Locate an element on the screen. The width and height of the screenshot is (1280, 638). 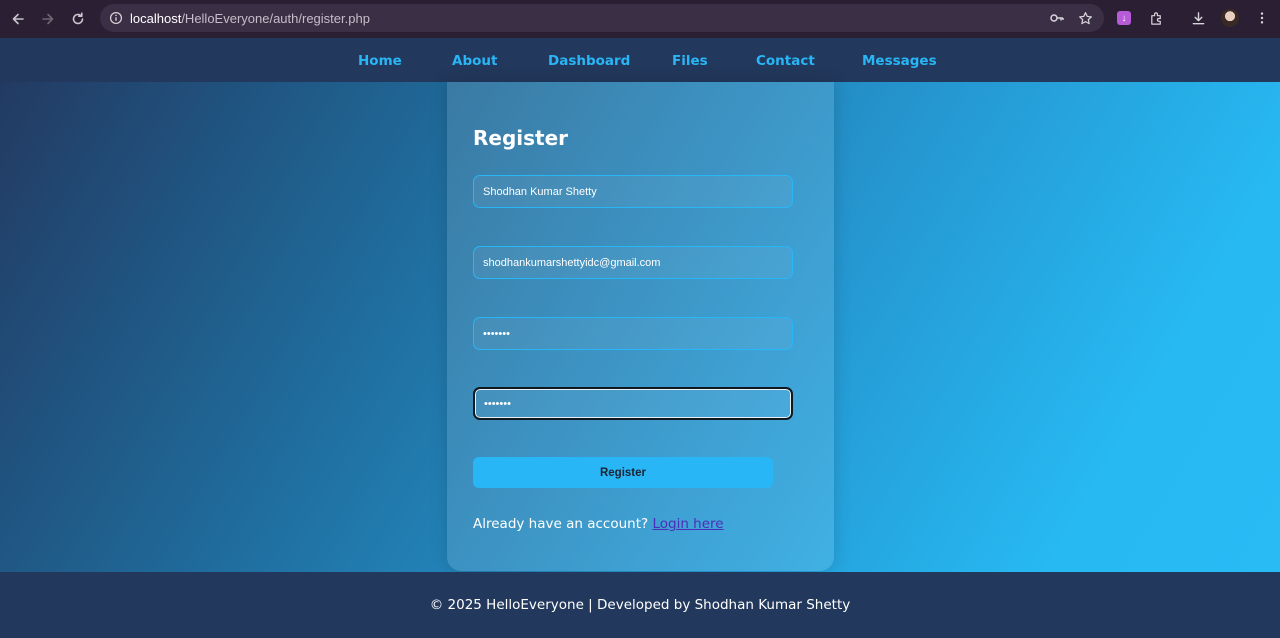
register-button: Register is located at coordinates (623, 472).